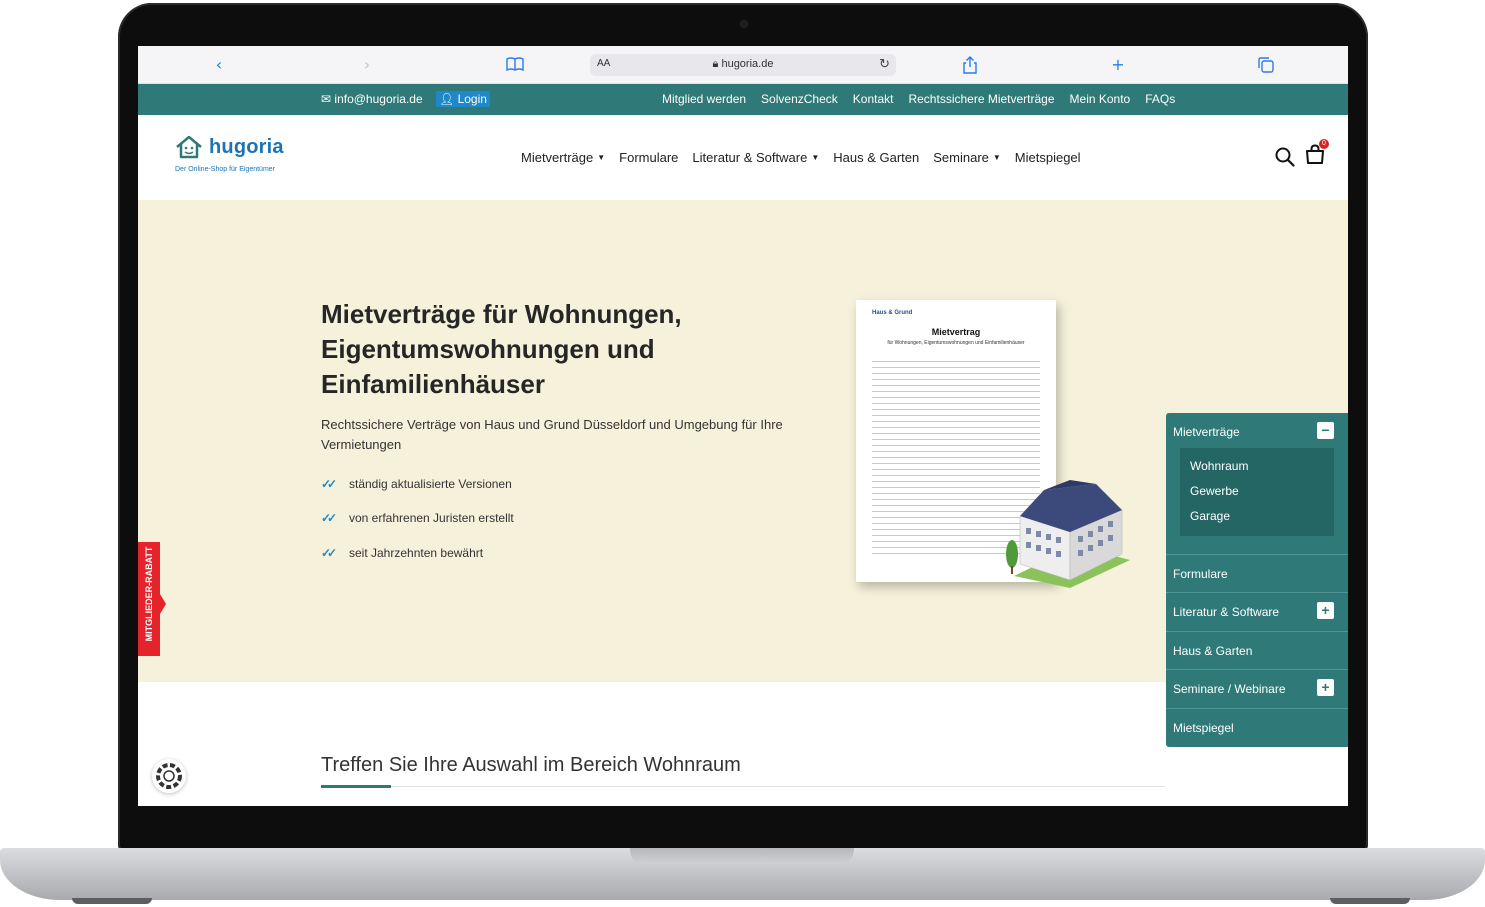 This screenshot has width=1485, height=907. I want to click on nav-item-formulare: Formulare, so click(648, 157).